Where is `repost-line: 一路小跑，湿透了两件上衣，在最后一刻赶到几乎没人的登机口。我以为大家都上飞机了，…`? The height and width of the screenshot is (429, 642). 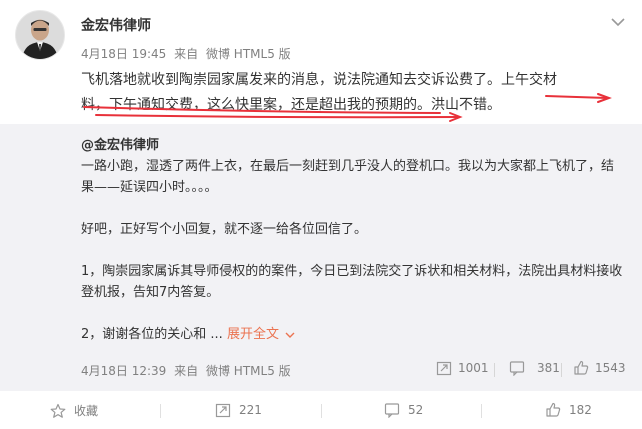
repost-line: 一路小跑，湿透了两件上衣，在最后一刻赶到几乎没人的登机口。我以为大家都上飞机了，… is located at coordinates (348, 166).